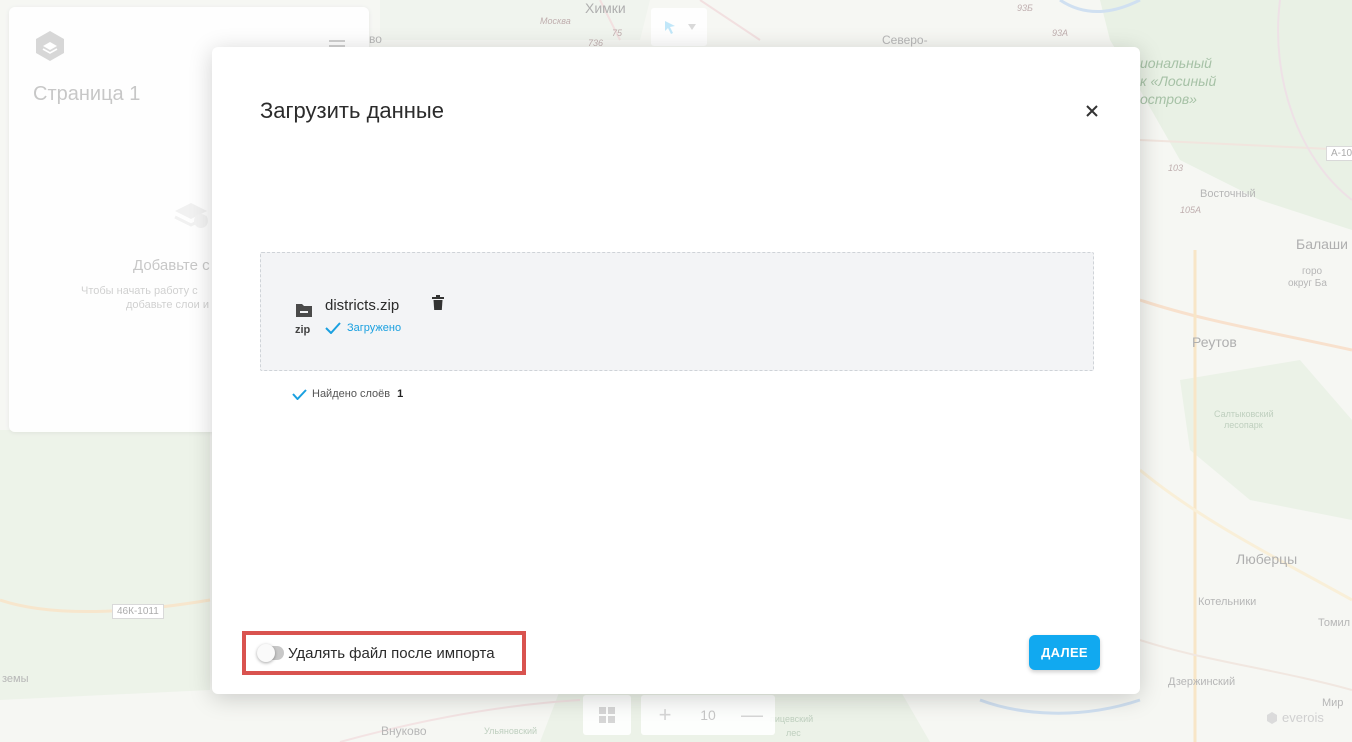  I want to click on delete-after-import-label: Удалять файл после импорта, so click(391, 653).